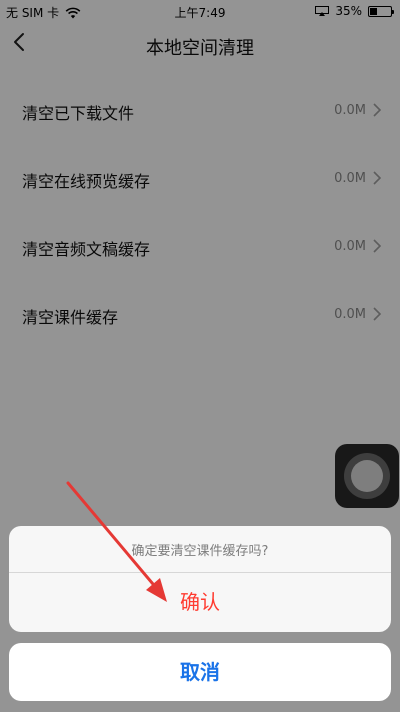 This screenshot has height=712, width=400. Describe the element at coordinates (321, 673) in the screenshot. I see `watermark: Baidu 经验` at that location.